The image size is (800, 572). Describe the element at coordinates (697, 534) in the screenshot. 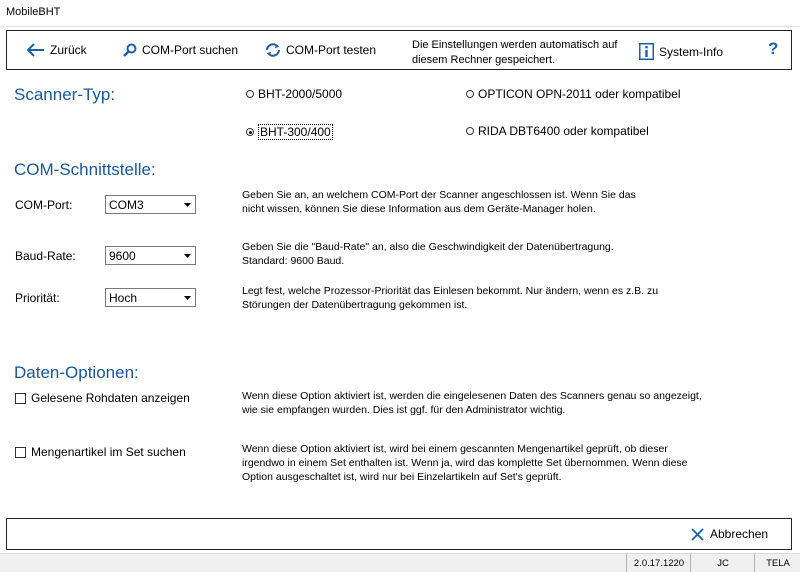

I see `close-icon` at that location.